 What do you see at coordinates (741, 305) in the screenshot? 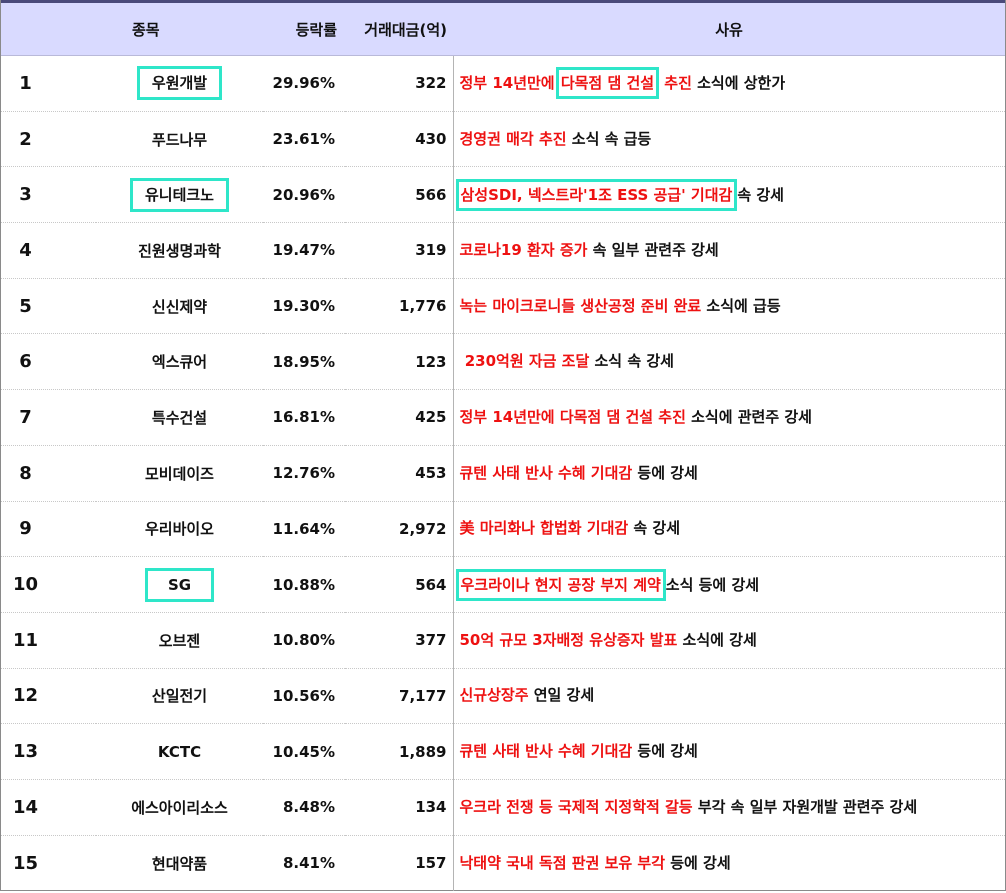
I see `reason-plain: 소식에 급등` at bounding box center [741, 305].